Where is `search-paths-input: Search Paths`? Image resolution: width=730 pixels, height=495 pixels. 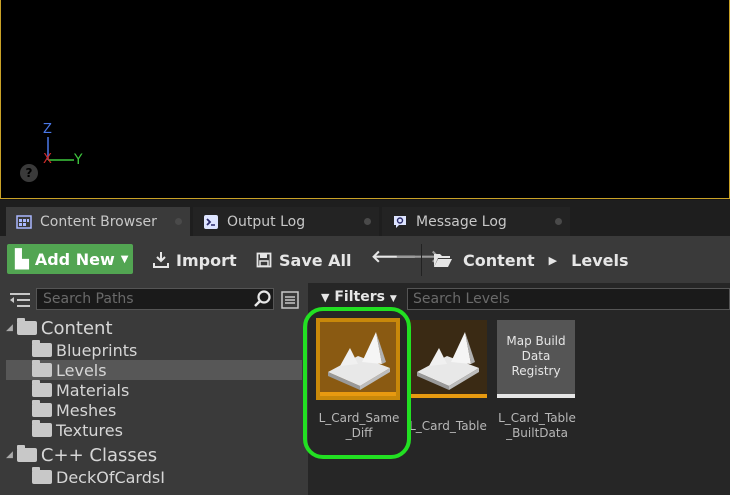 search-paths-input: Search Paths is located at coordinates (155, 299).